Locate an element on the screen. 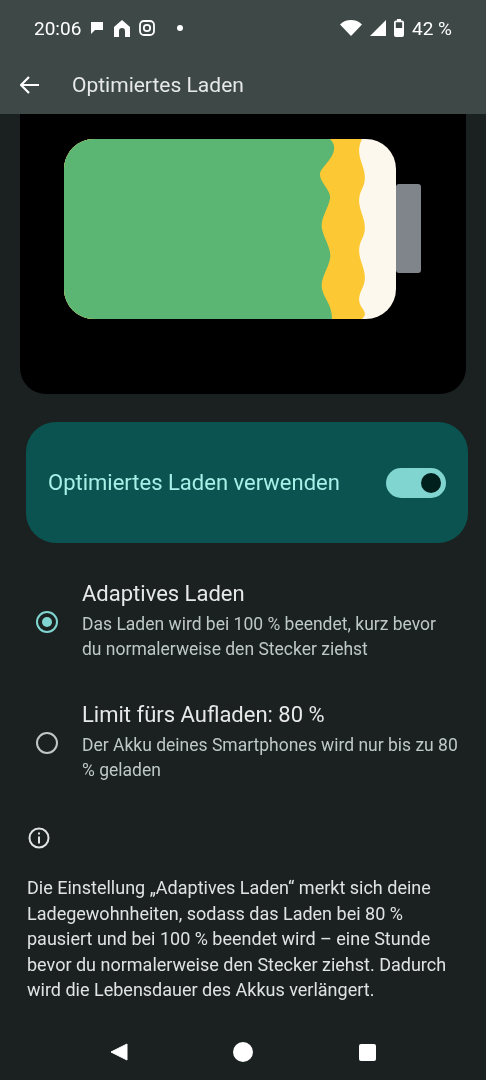 The width and height of the screenshot is (486, 1080). switch-card: Optimiertes Laden verwenden is located at coordinates (247, 482).